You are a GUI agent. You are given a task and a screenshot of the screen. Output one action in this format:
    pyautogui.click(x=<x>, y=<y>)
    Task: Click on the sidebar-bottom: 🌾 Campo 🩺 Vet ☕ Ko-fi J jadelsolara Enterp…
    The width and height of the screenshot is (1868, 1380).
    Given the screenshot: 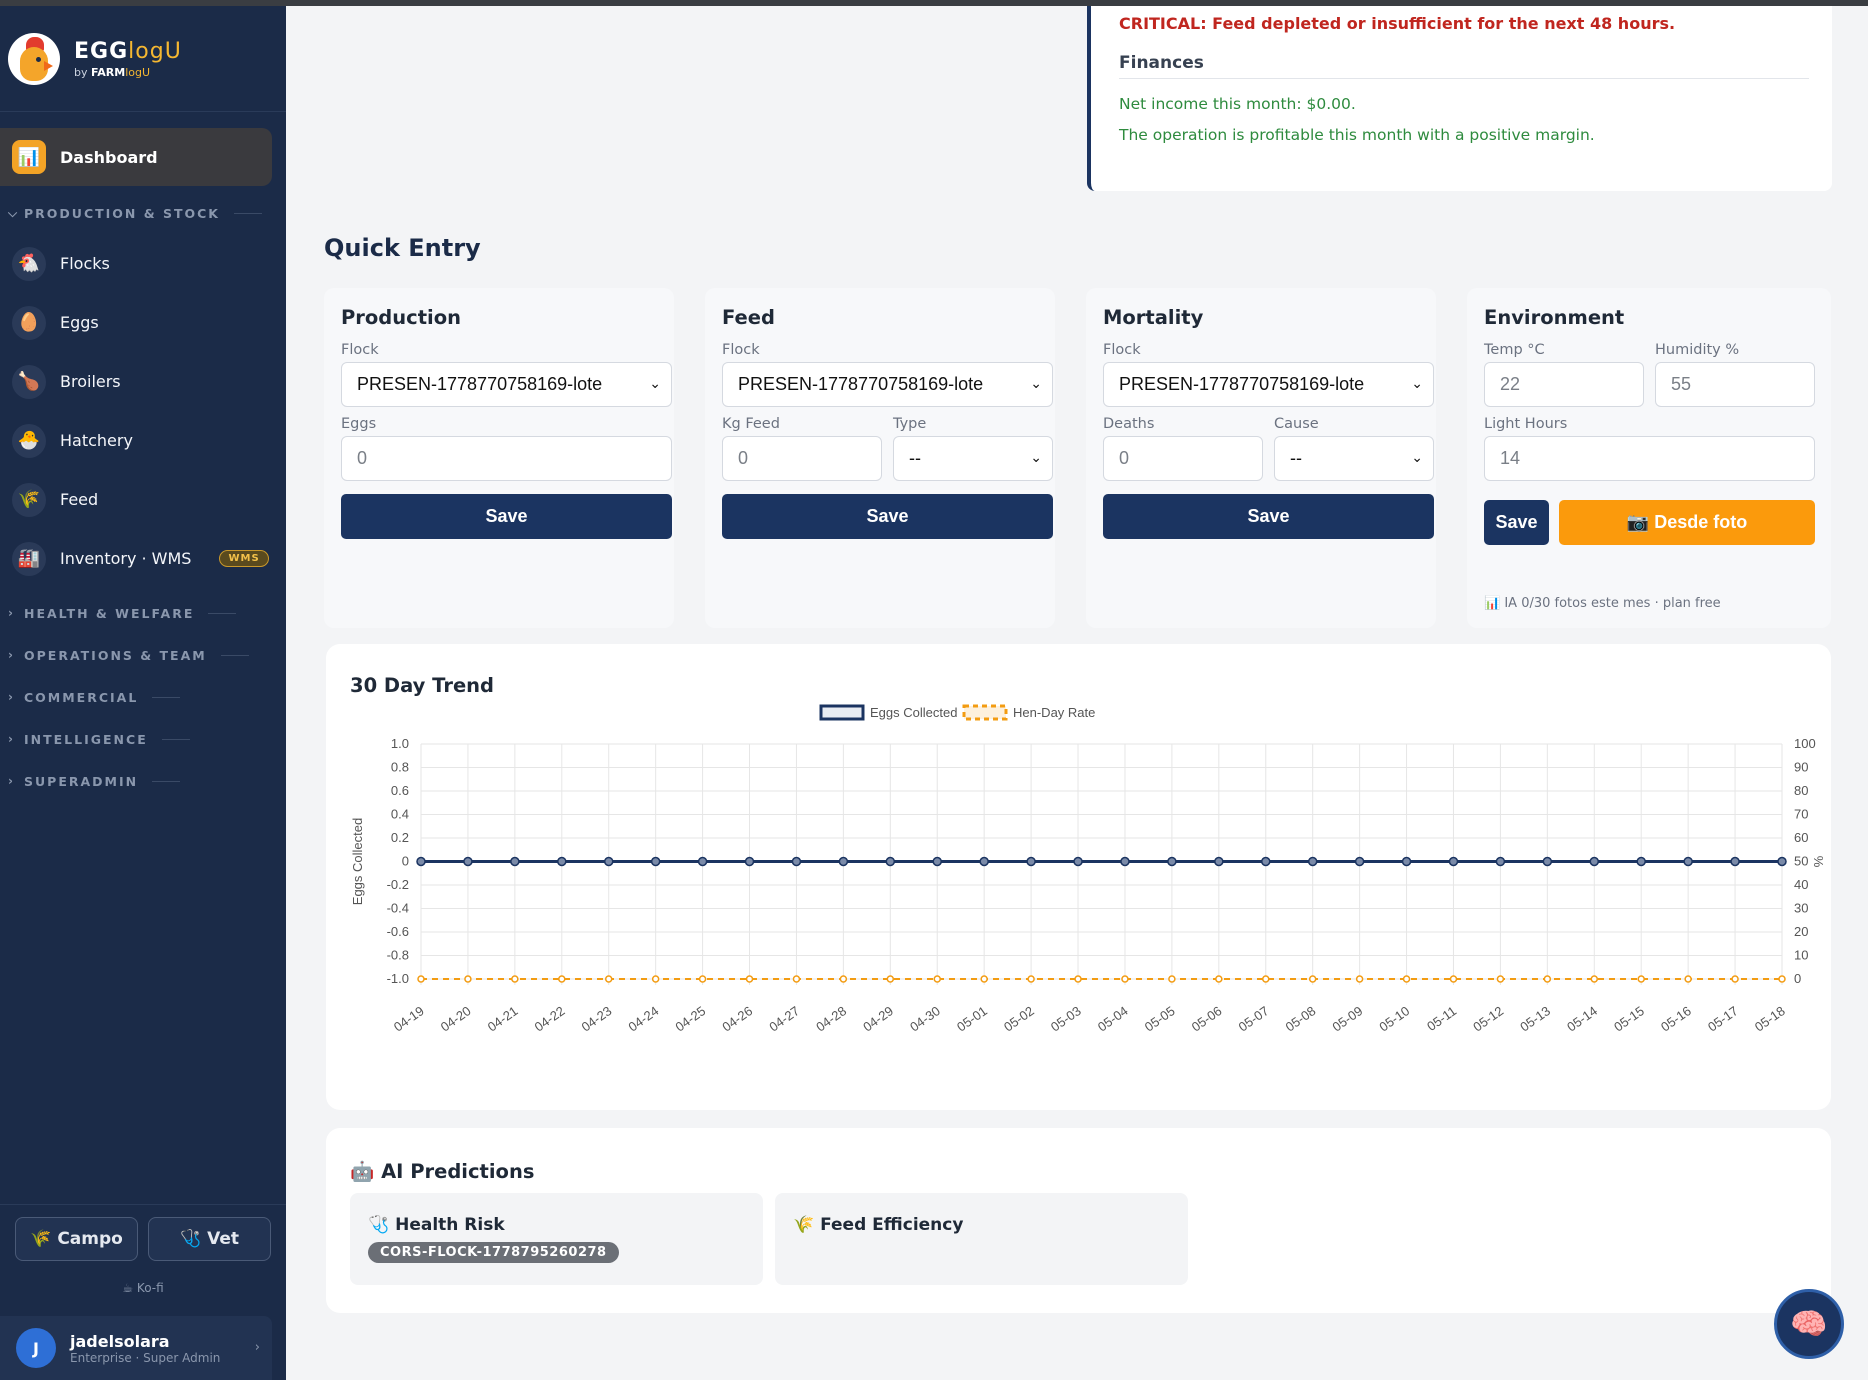 What is the action you would take?
    pyautogui.click(x=143, y=1292)
    